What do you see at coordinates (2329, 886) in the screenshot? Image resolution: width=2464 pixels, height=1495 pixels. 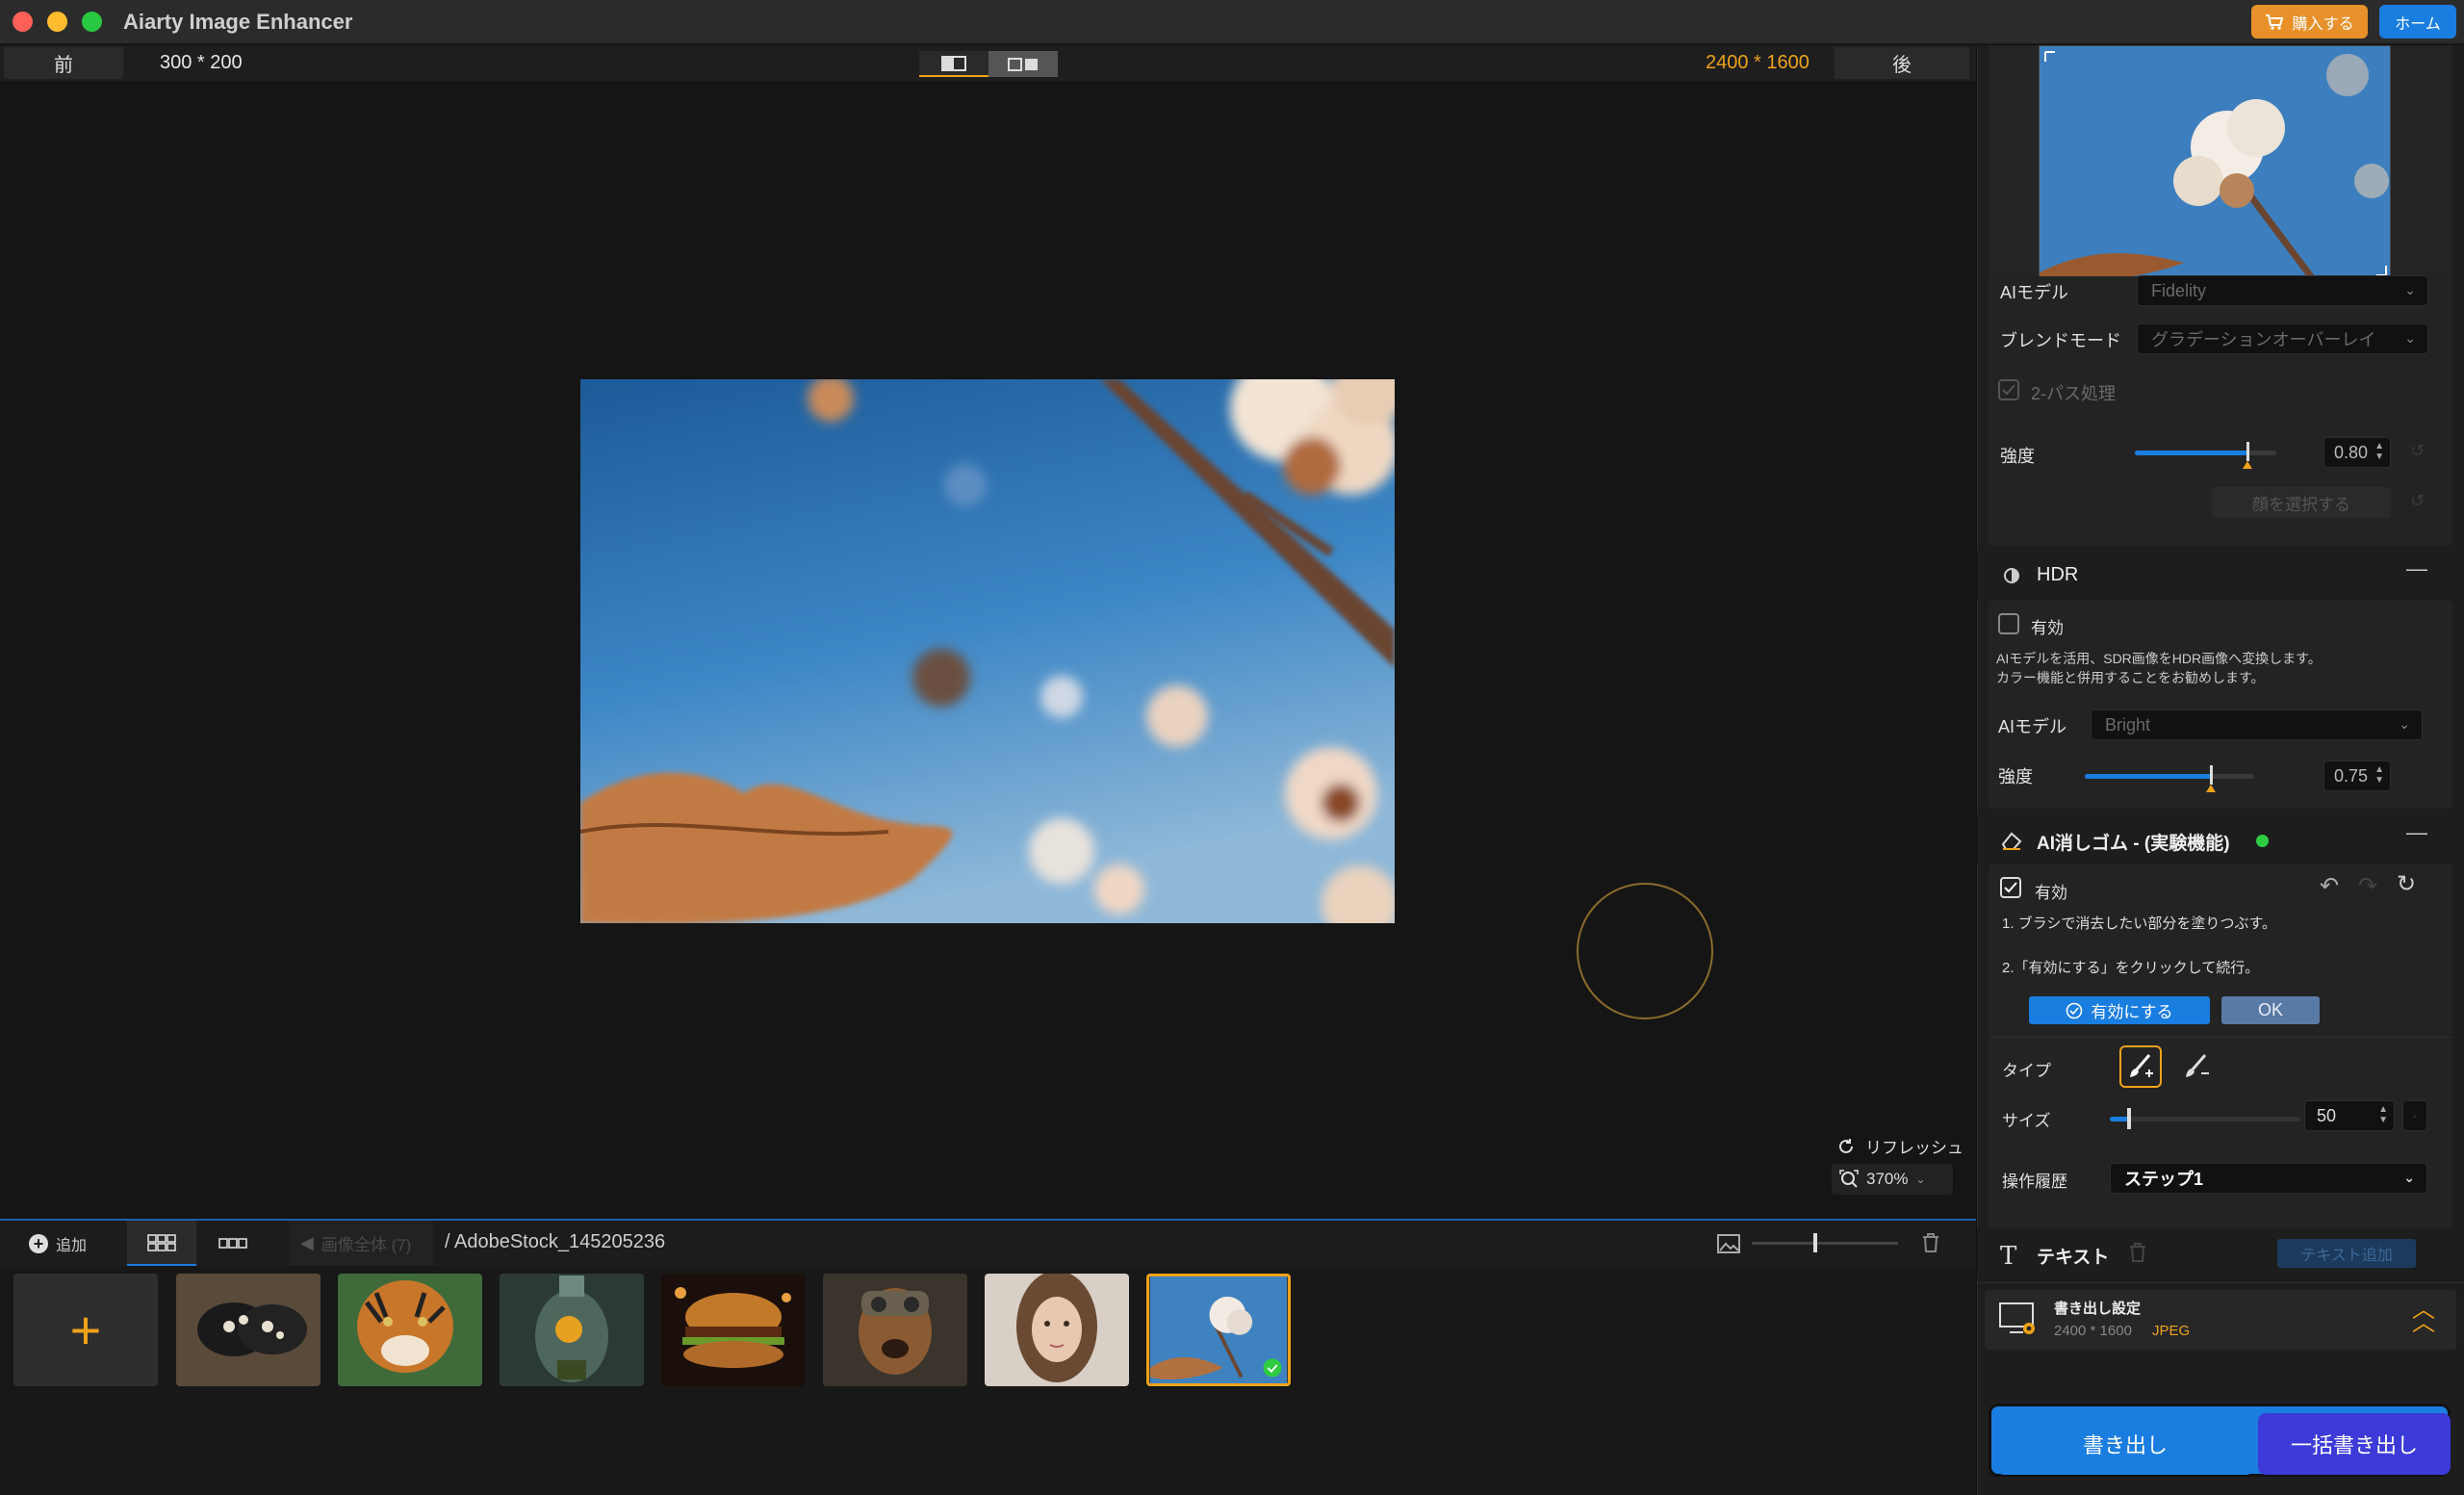 I see `undo-icon: ↶` at bounding box center [2329, 886].